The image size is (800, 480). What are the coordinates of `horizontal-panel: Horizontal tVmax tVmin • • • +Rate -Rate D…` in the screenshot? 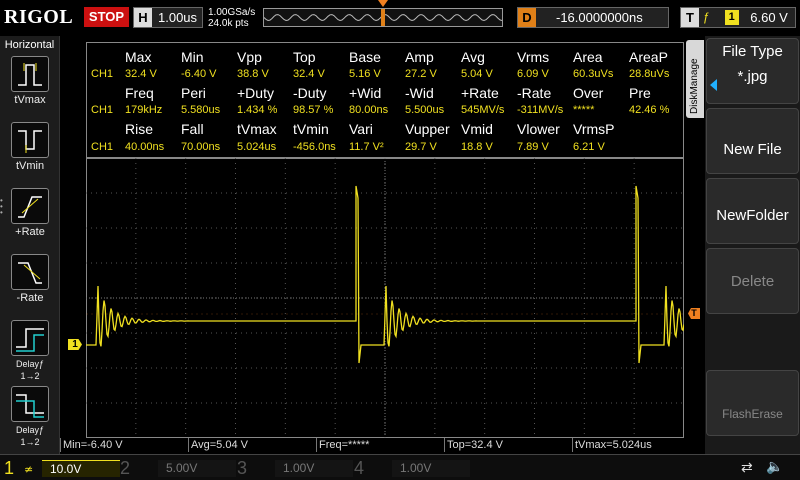 It's located at (30, 245).